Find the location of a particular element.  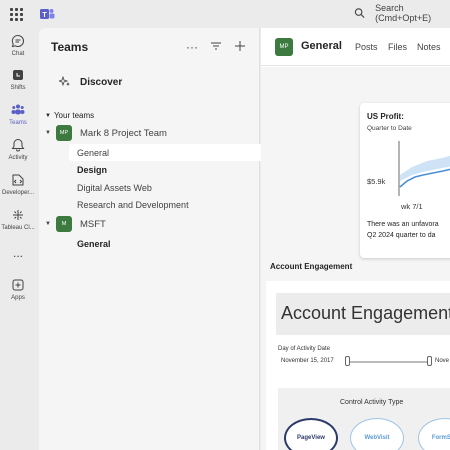

your-teams-header: ▼ Your teams is located at coordinates (69, 115).